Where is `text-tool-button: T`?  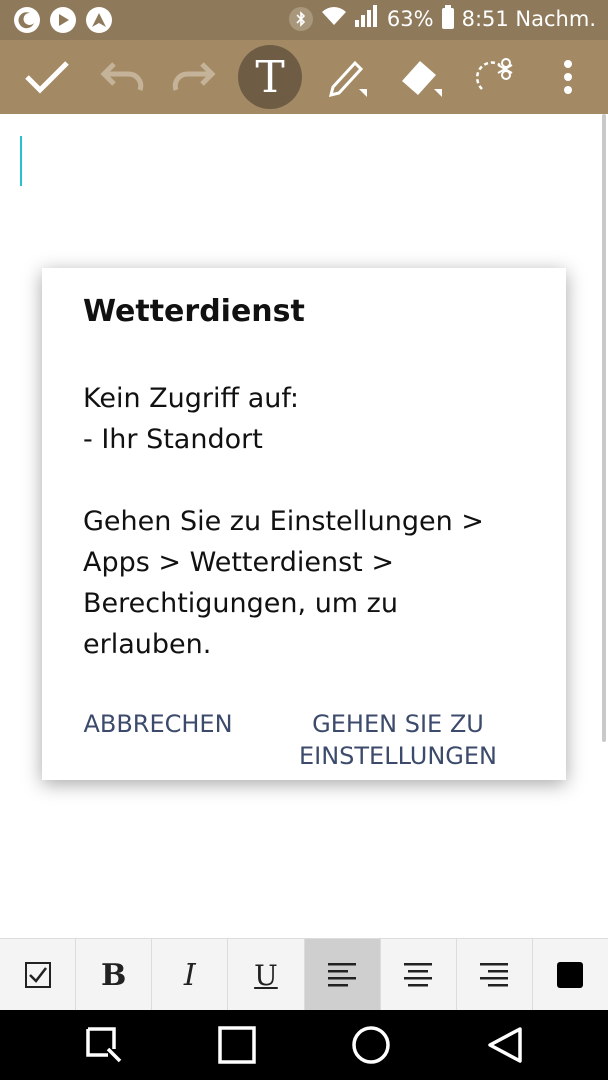
text-tool-button: T is located at coordinates (270, 77).